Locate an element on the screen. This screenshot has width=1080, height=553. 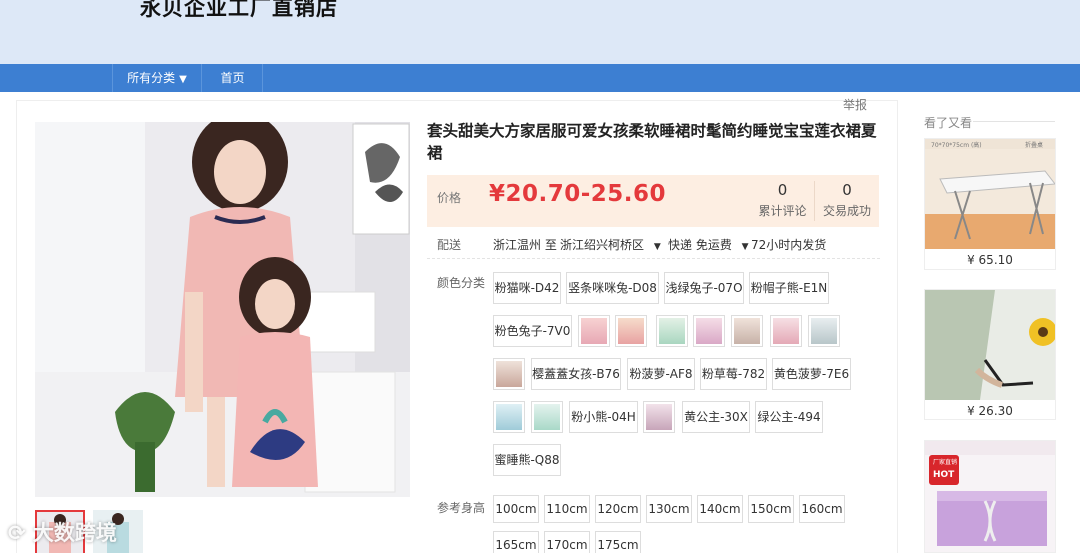
shop-header: 永贝企业工厂直销店 is located at coordinates (540, 32).